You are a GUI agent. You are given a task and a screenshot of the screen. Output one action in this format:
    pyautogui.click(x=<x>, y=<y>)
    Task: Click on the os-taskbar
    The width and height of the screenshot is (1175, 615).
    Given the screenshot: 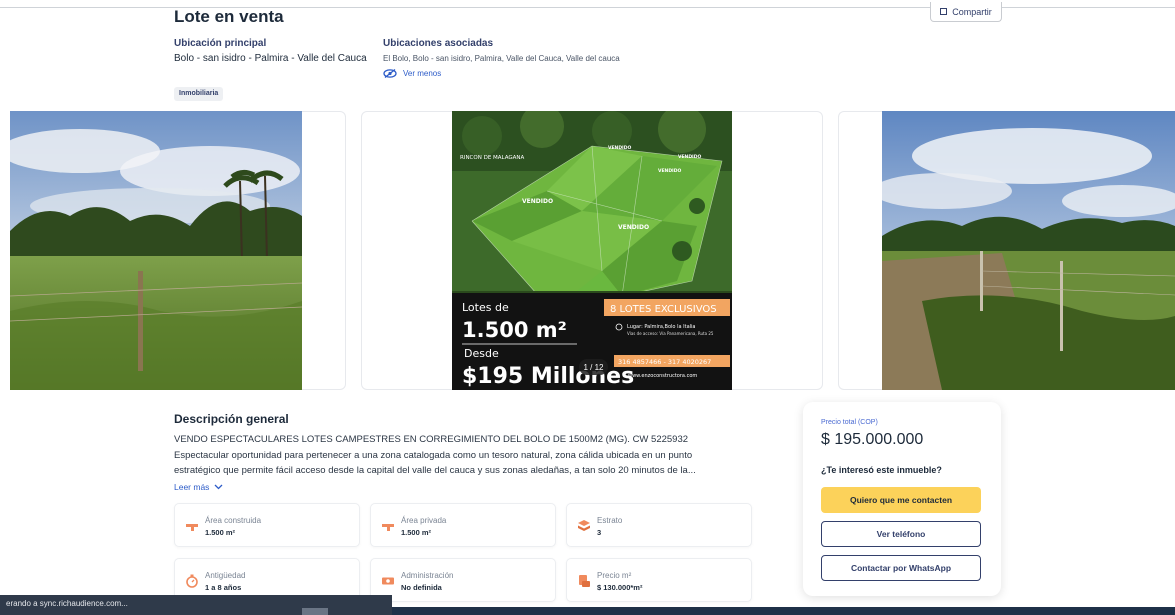 What is the action you would take?
    pyautogui.click(x=783, y=611)
    